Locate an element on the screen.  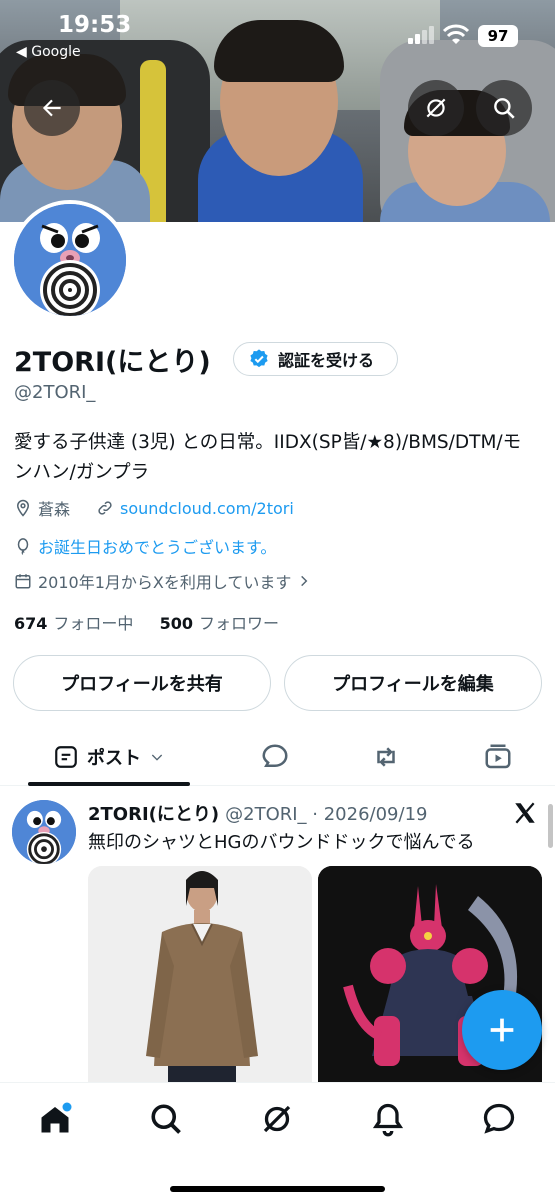
birthday-message: お誕生日おめでとうございます。 is located at coordinates (157, 546).